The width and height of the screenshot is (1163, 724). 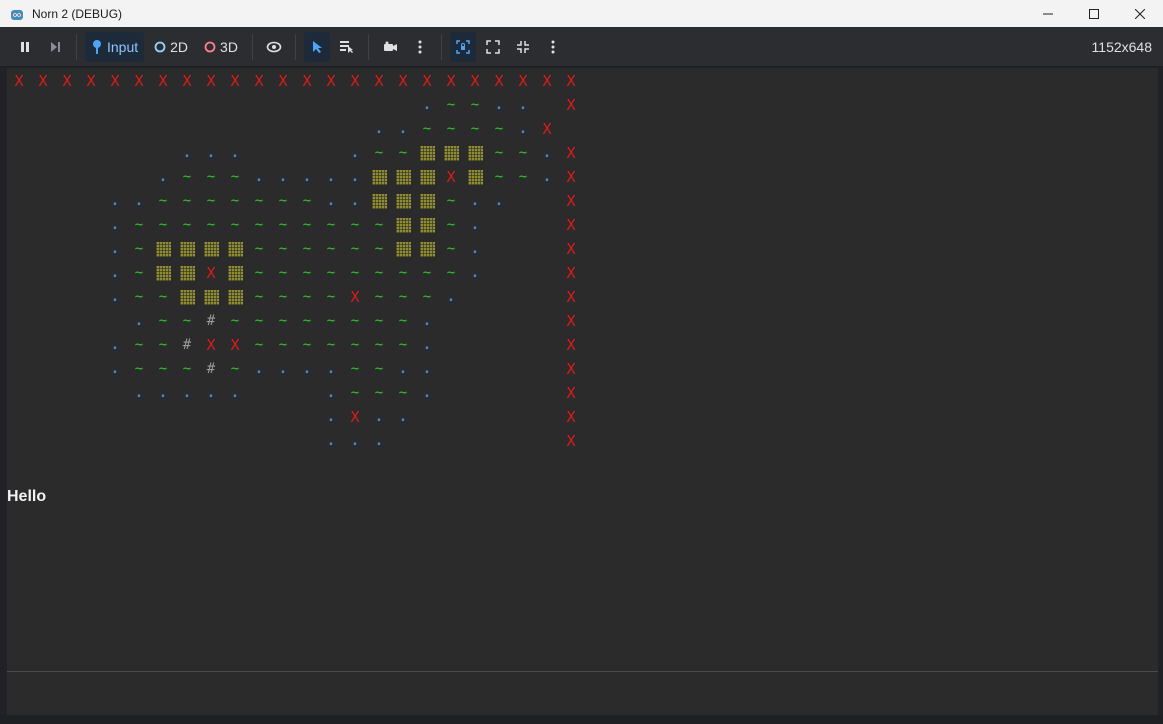 I want to click on visibility-button, so click(x=274, y=47).